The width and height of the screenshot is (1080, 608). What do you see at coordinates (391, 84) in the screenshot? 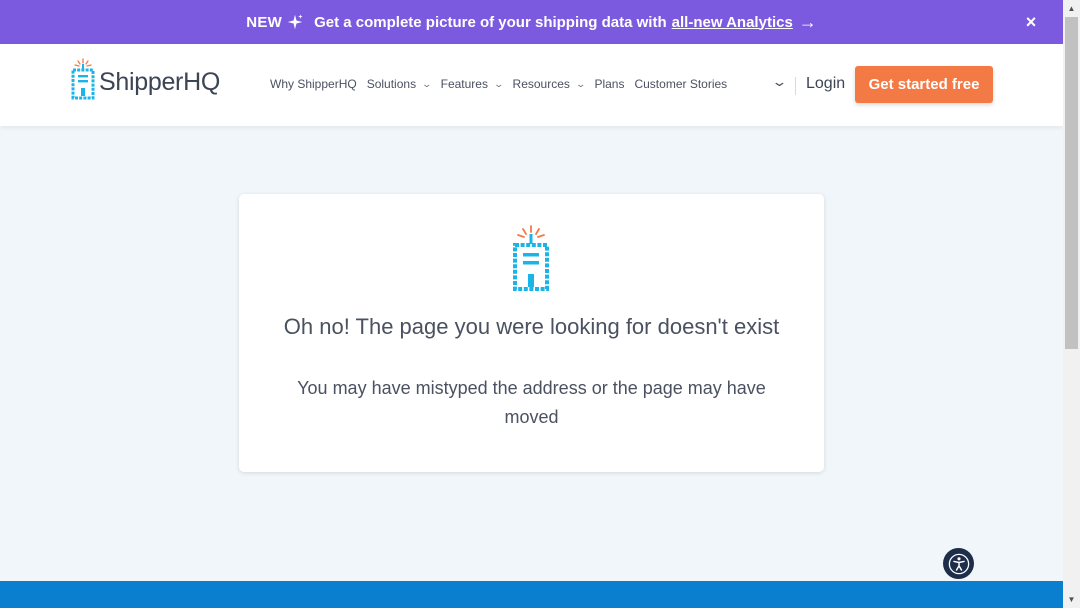
I see `nav-item-label: Solutions` at bounding box center [391, 84].